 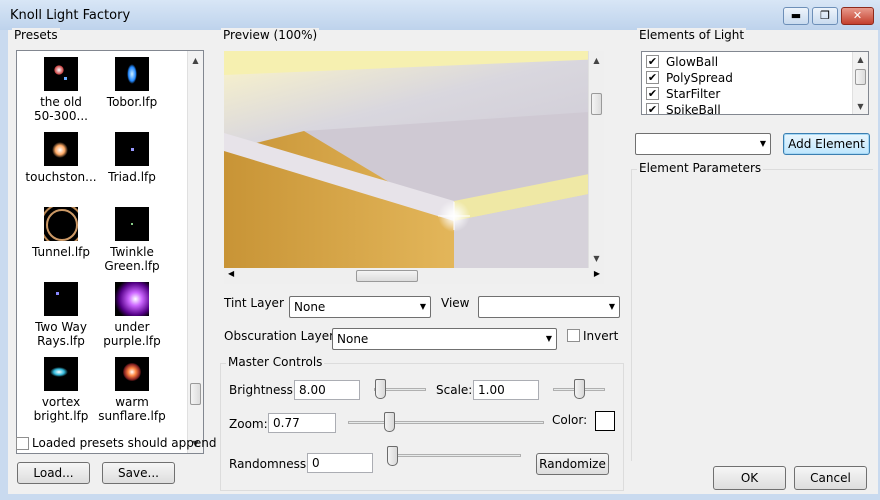 I want to click on preset-item: vortex bright.lfp, so click(x=61, y=390).